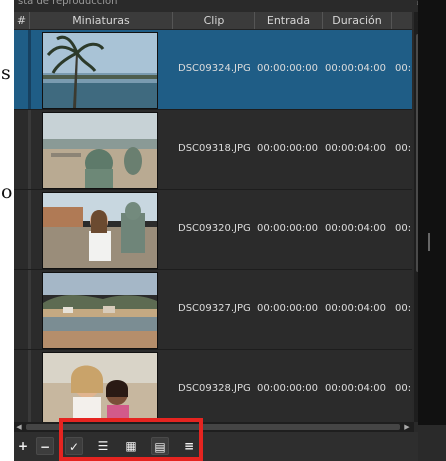 The width and height of the screenshot is (446, 461). Describe the element at coordinates (402, 20) in the screenshot. I see `column-header-extra` at that location.